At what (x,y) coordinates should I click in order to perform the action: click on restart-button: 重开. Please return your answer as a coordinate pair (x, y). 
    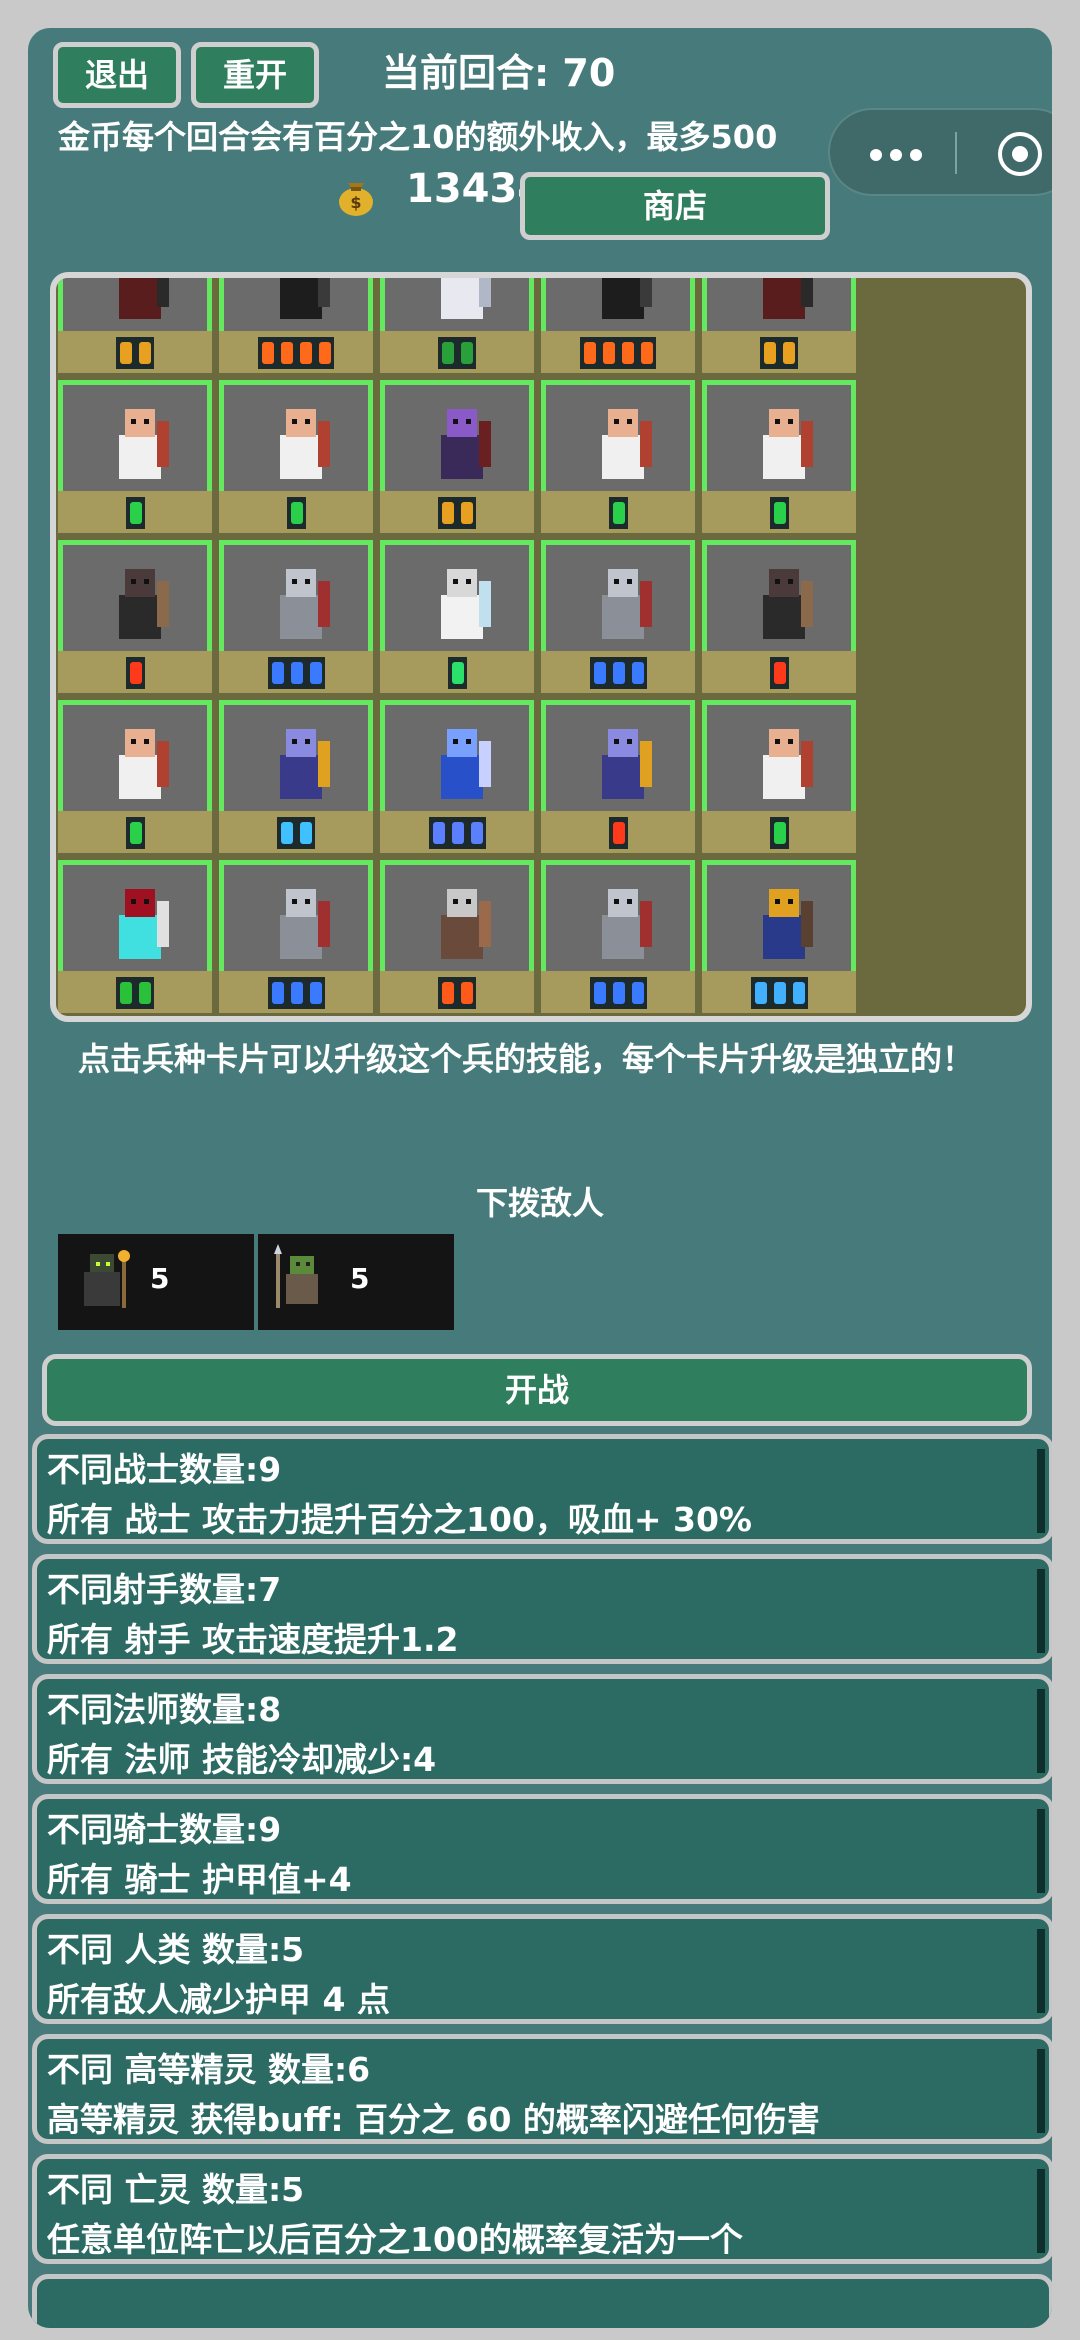
    Looking at the image, I should click on (255, 75).